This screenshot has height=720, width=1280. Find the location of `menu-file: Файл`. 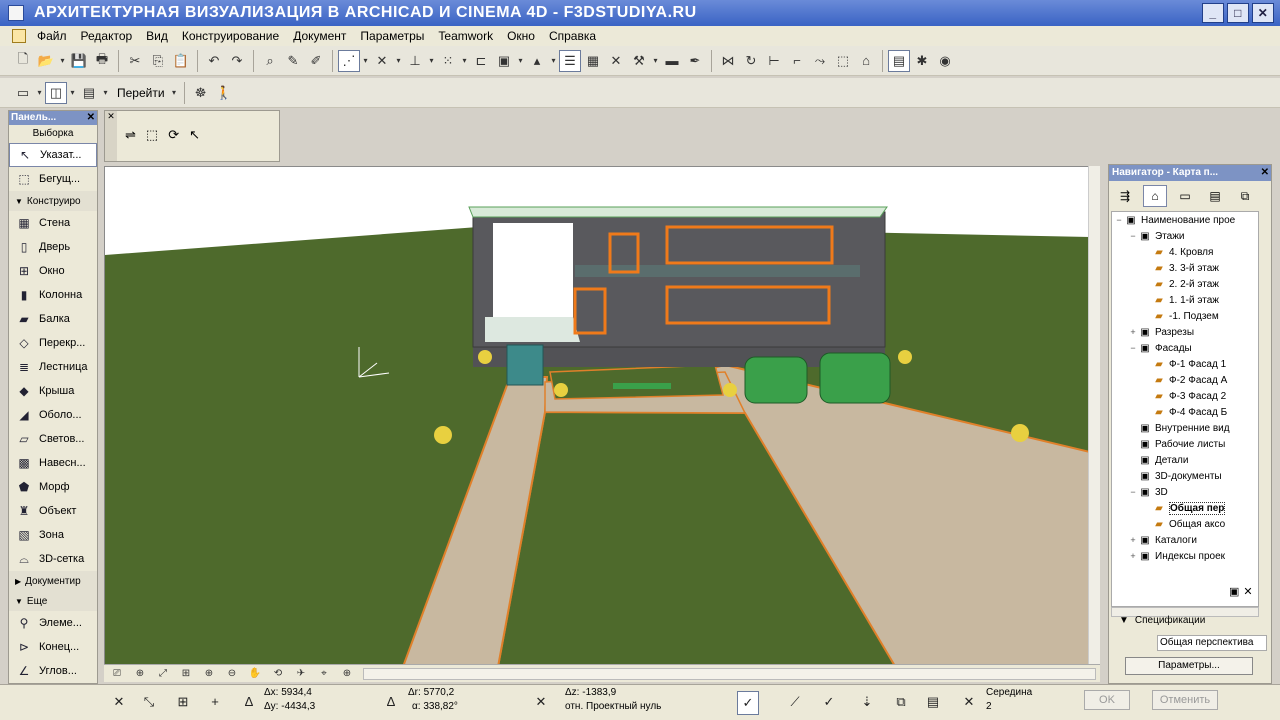

menu-file: Файл is located at coordinates (52, 36).